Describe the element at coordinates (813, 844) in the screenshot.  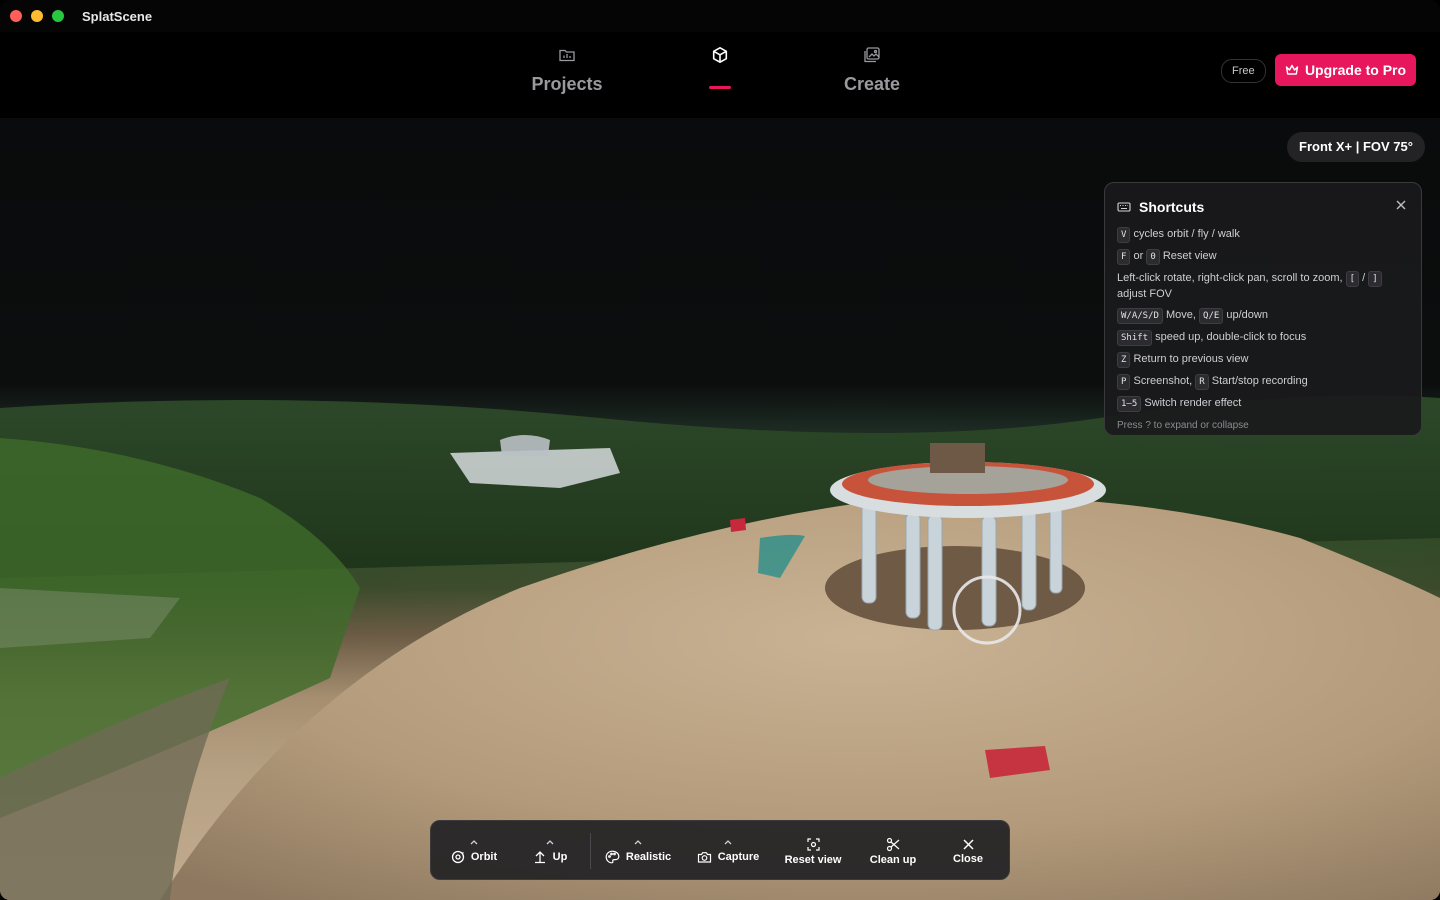
I see `focus-icon` at that location.